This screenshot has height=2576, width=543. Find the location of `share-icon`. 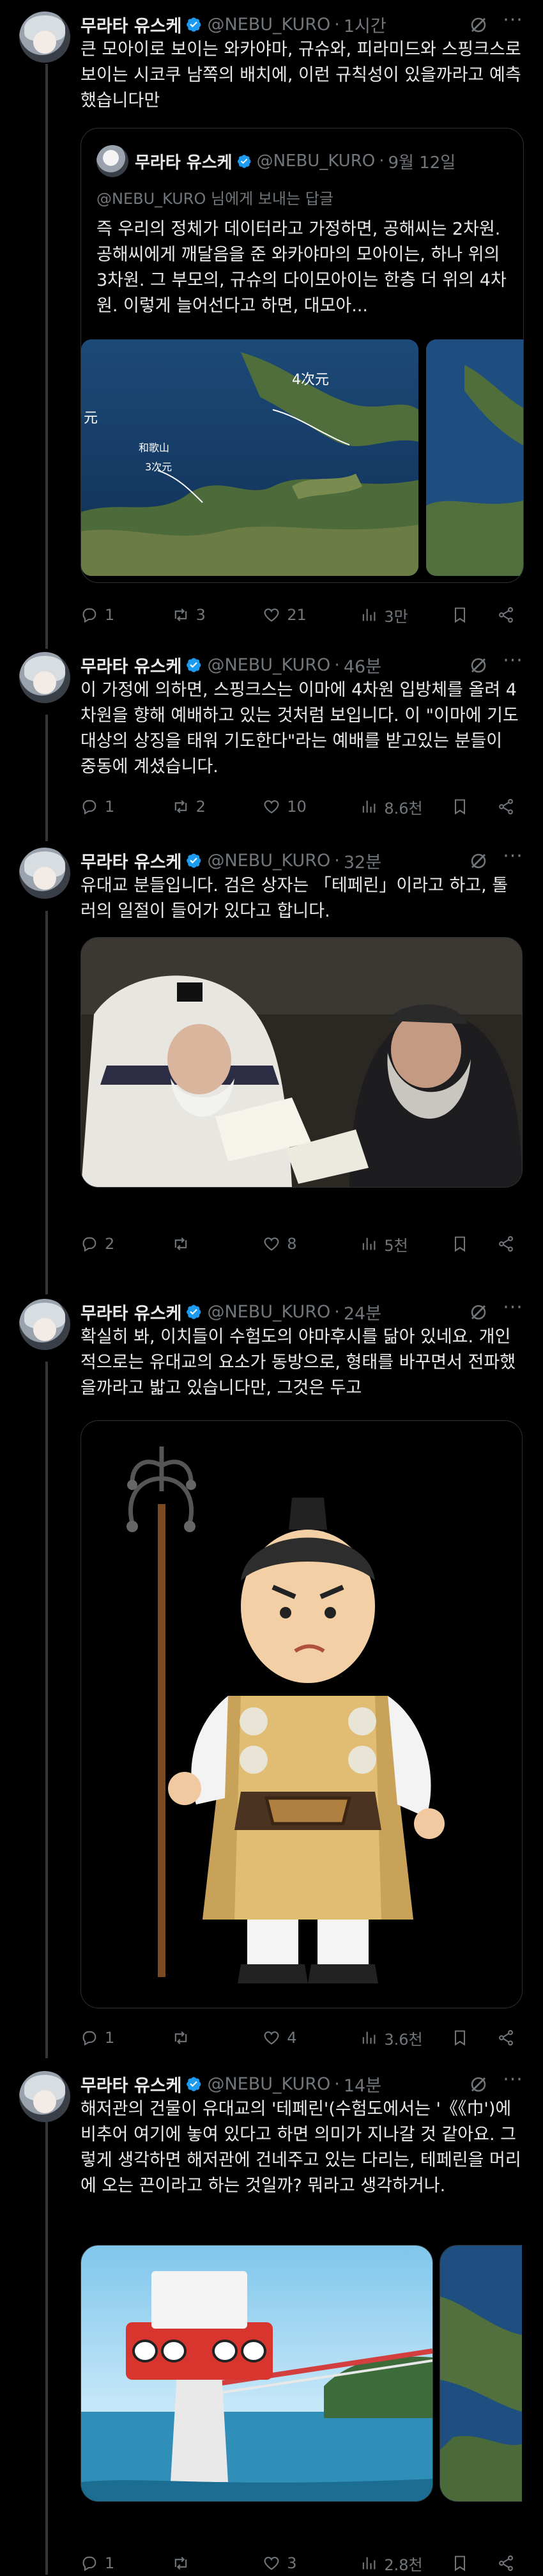

share-icon is located at coordinates (506, 1244).